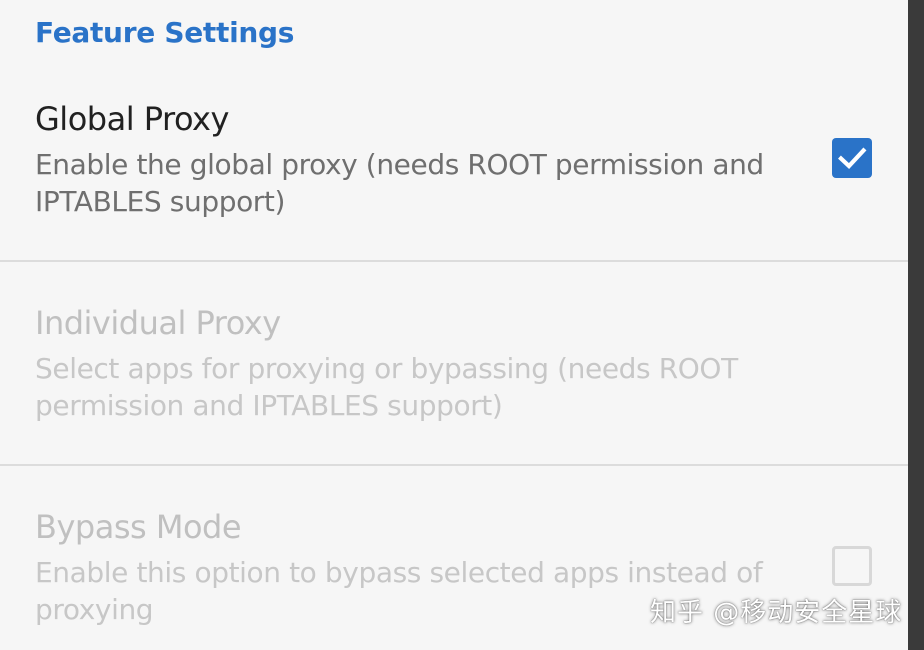  What do you see at coordinates (165, 32) in the screenshot?
I see `section-header-feature-settings: Feature Settings` at bounding box center [165, 32].